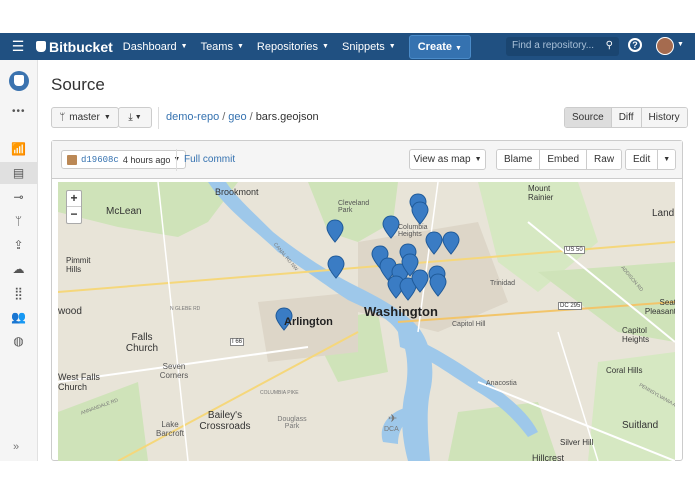 This screenshot has height=494, width=695. I want to click on bitbucket-logo: Bitbucket, so click(74, 47).